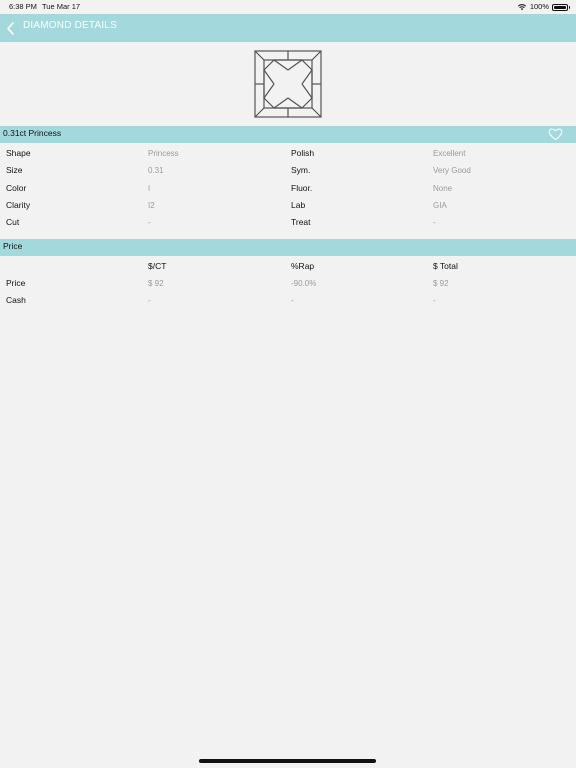 Image resolution: width=576 pixels, height=768 pixels. Describe the element at coordinates (149, 300) in the screenshot. I see `price-per-ct: -` at that location.